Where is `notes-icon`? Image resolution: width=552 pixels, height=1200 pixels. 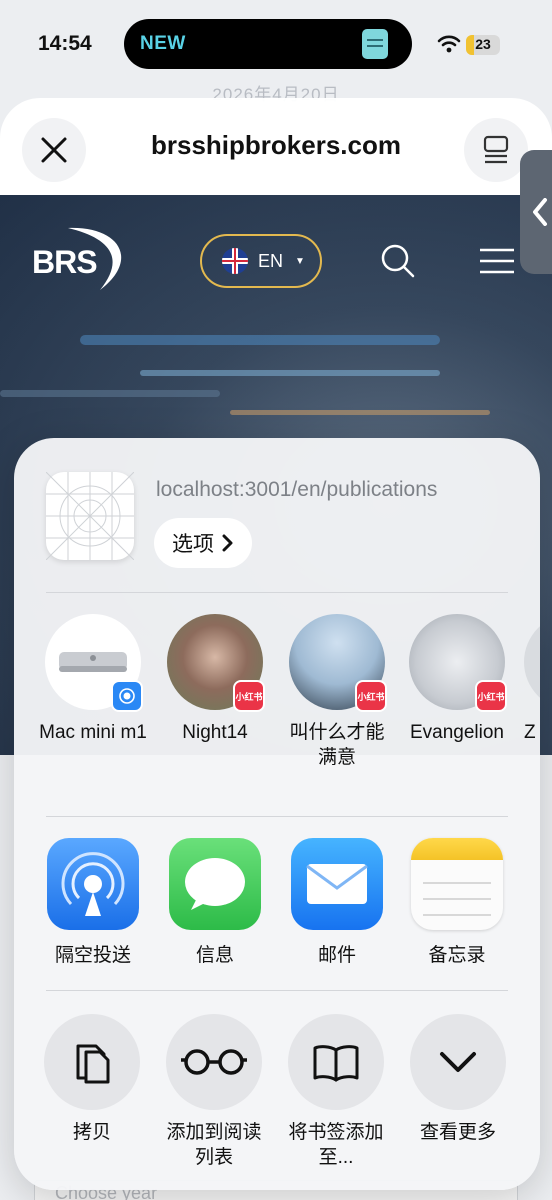 notes-icon is located at coordinates (457, 884).